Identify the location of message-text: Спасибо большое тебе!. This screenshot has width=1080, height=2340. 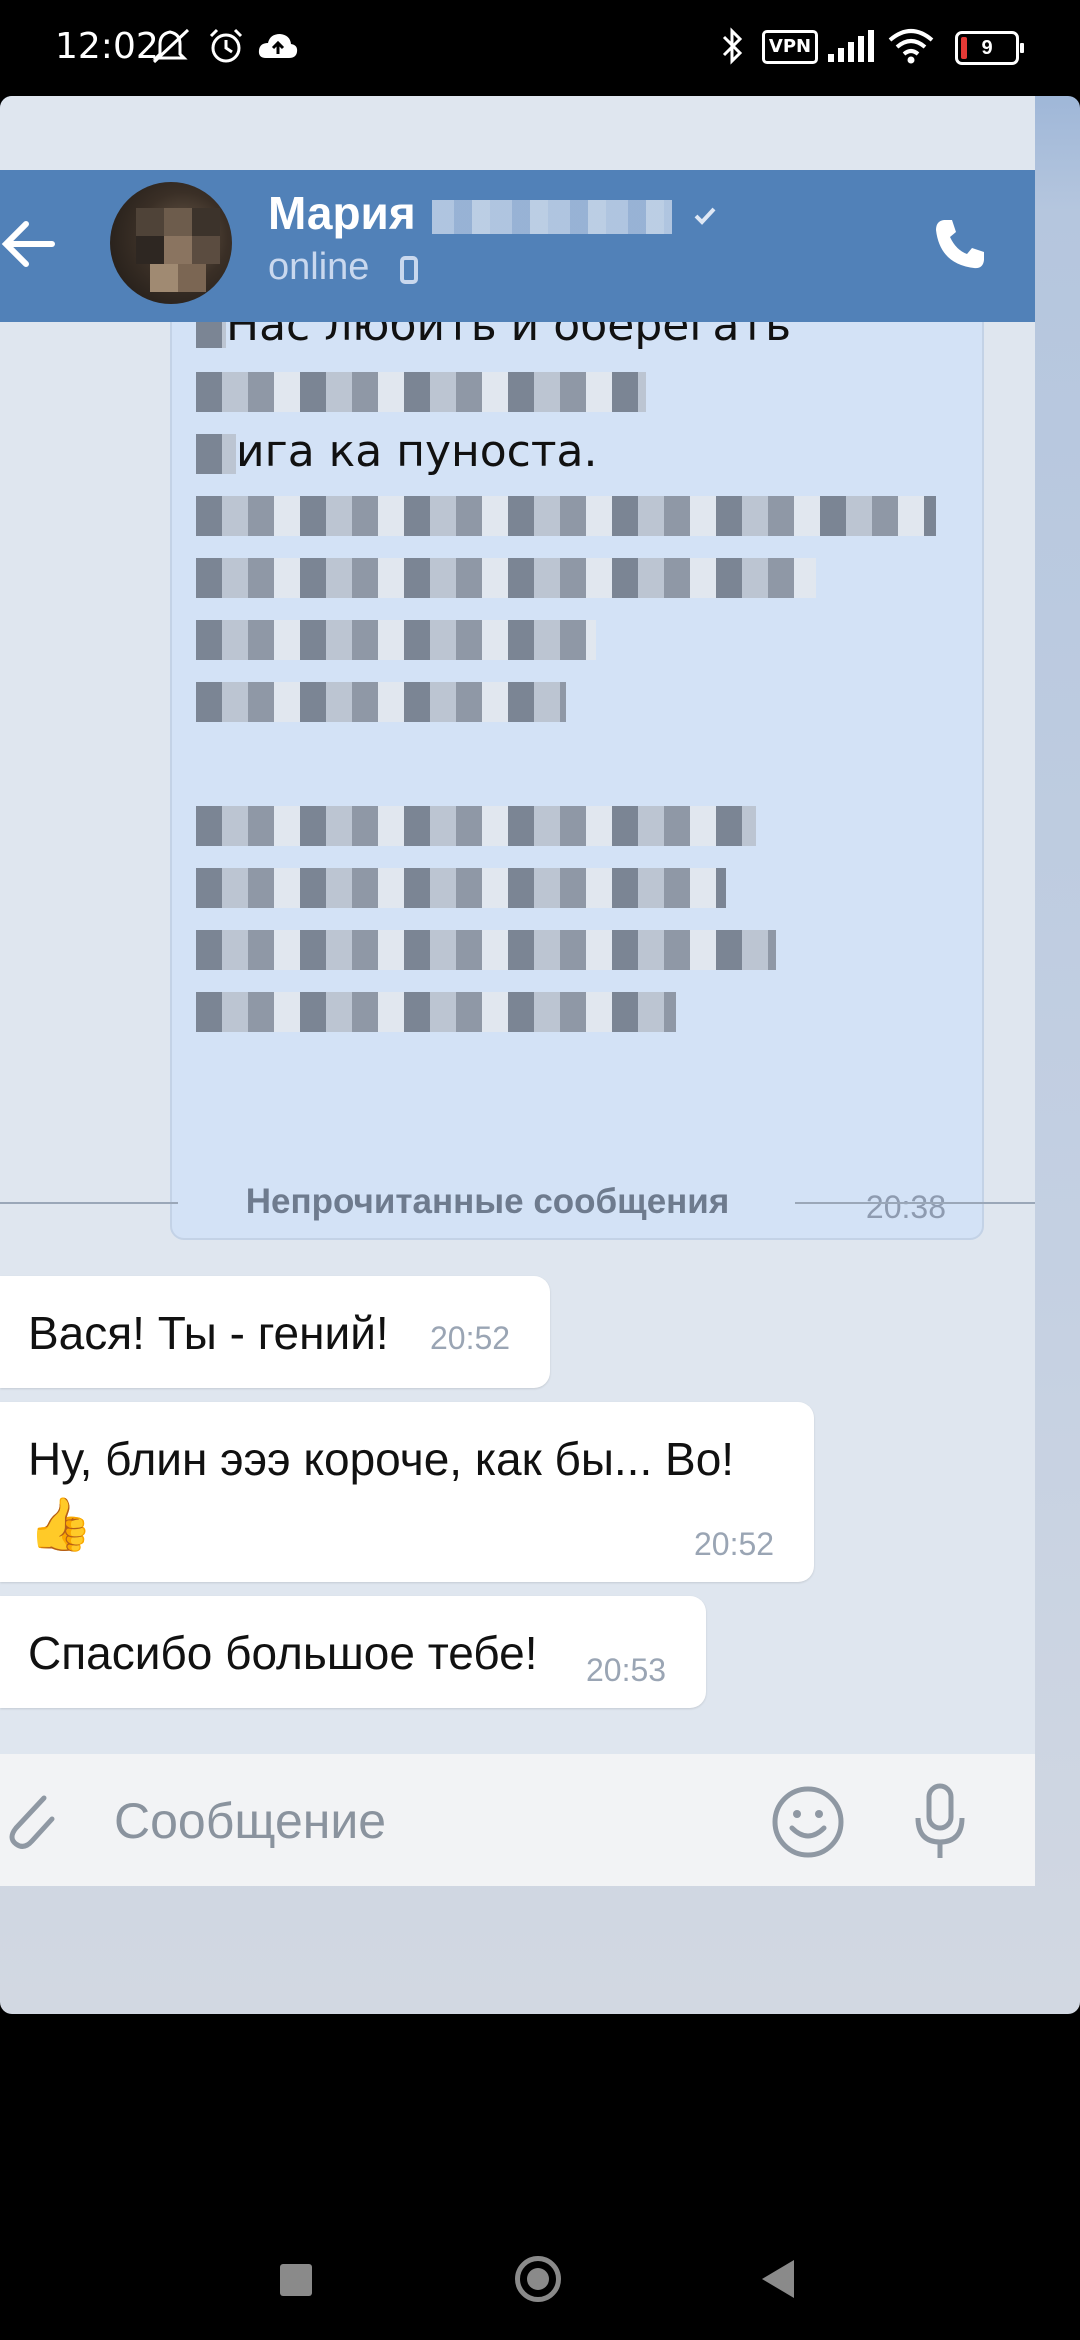
(283, 1653).